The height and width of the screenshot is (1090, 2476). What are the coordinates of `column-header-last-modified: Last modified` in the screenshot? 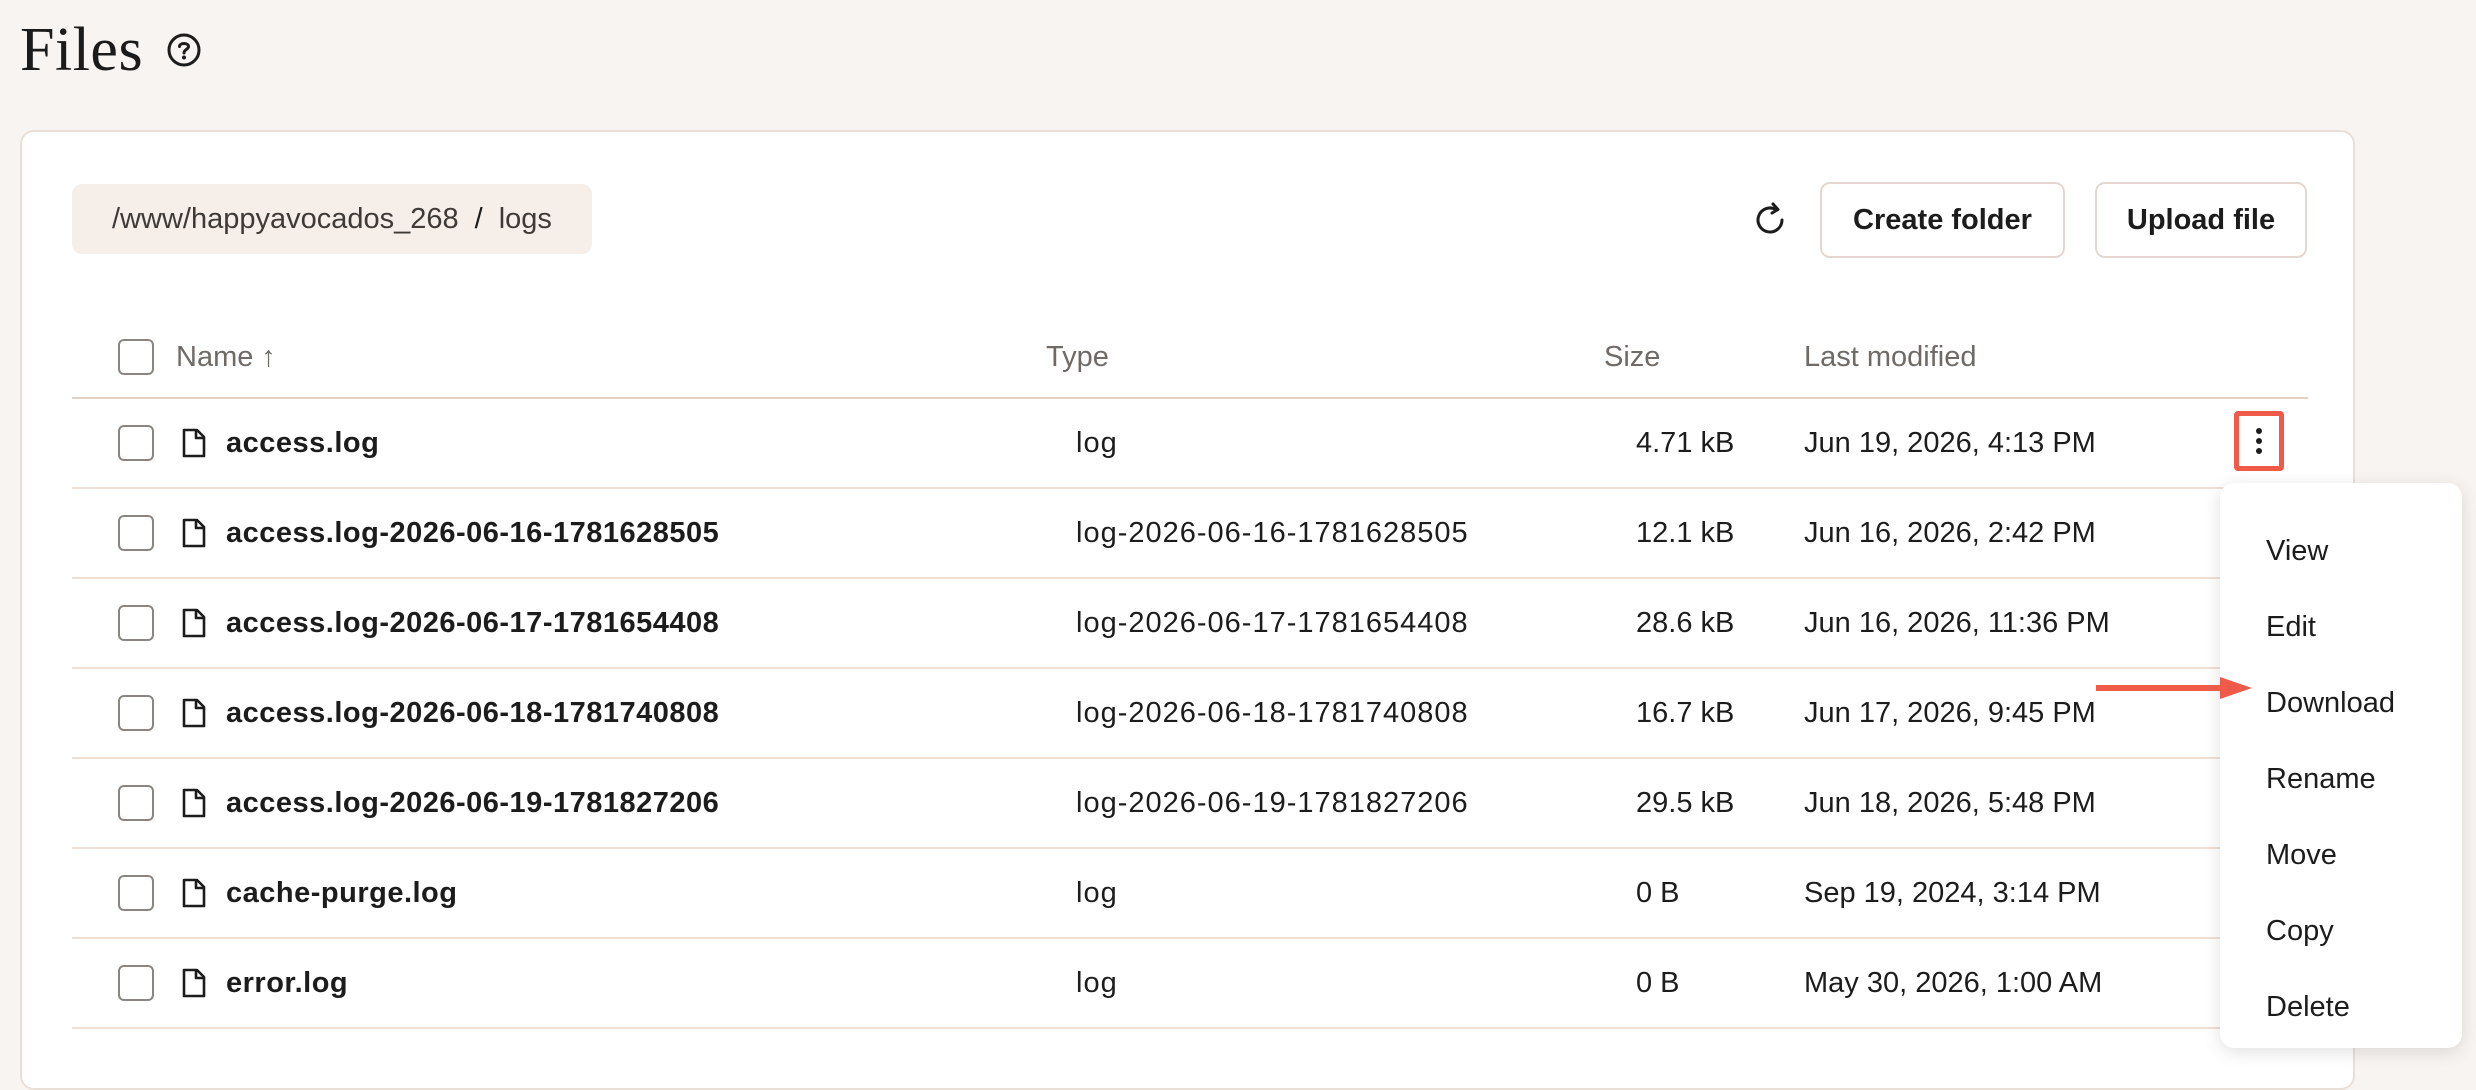 It's located at (1890, 357).